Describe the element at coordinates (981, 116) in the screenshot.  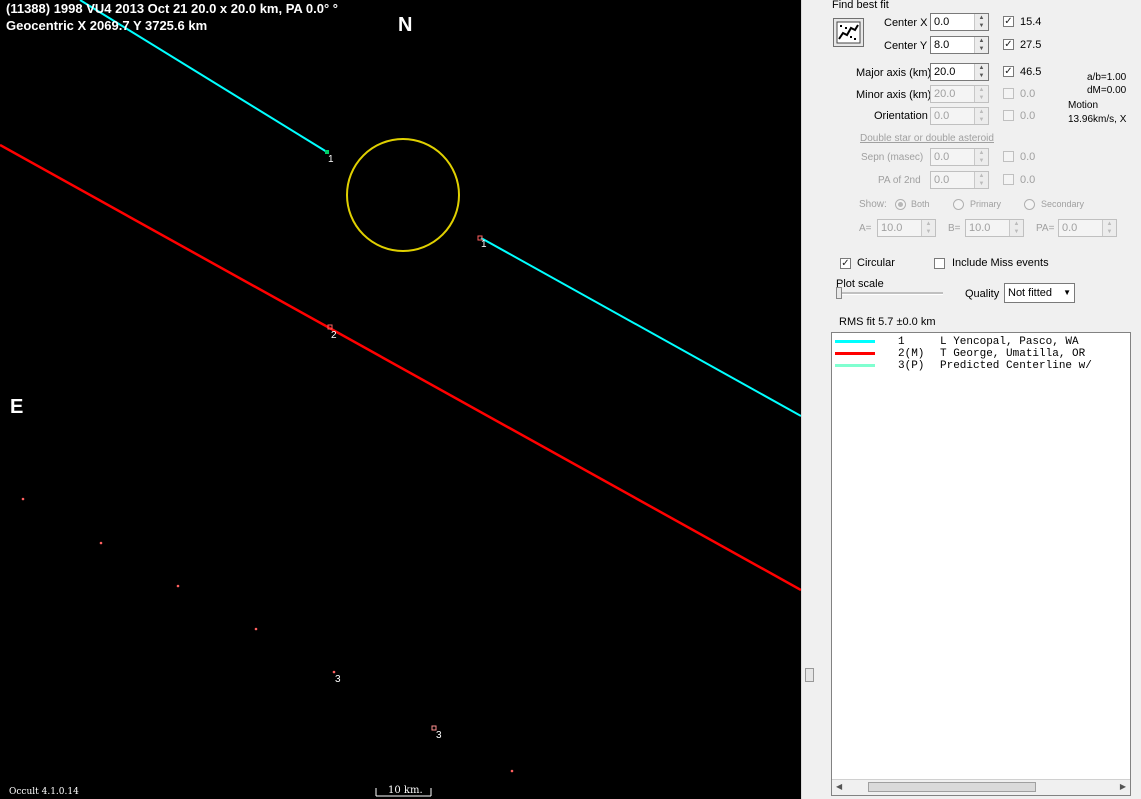
I see `orientation-spinner: ▲ ▼` at that location.